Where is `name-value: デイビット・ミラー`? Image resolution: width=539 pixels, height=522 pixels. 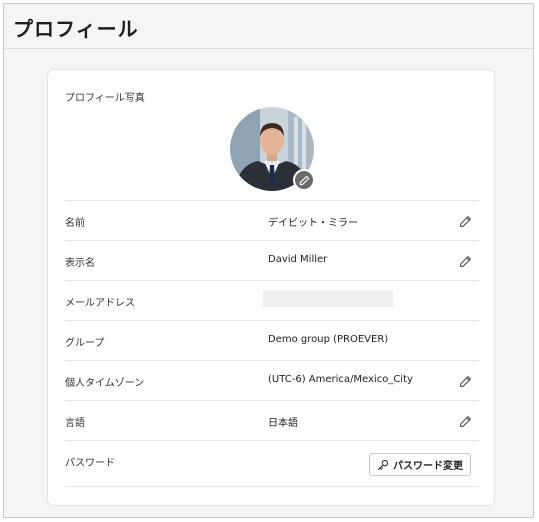
name-value: デイビット・ミラー is located at coordinates (313, 223).